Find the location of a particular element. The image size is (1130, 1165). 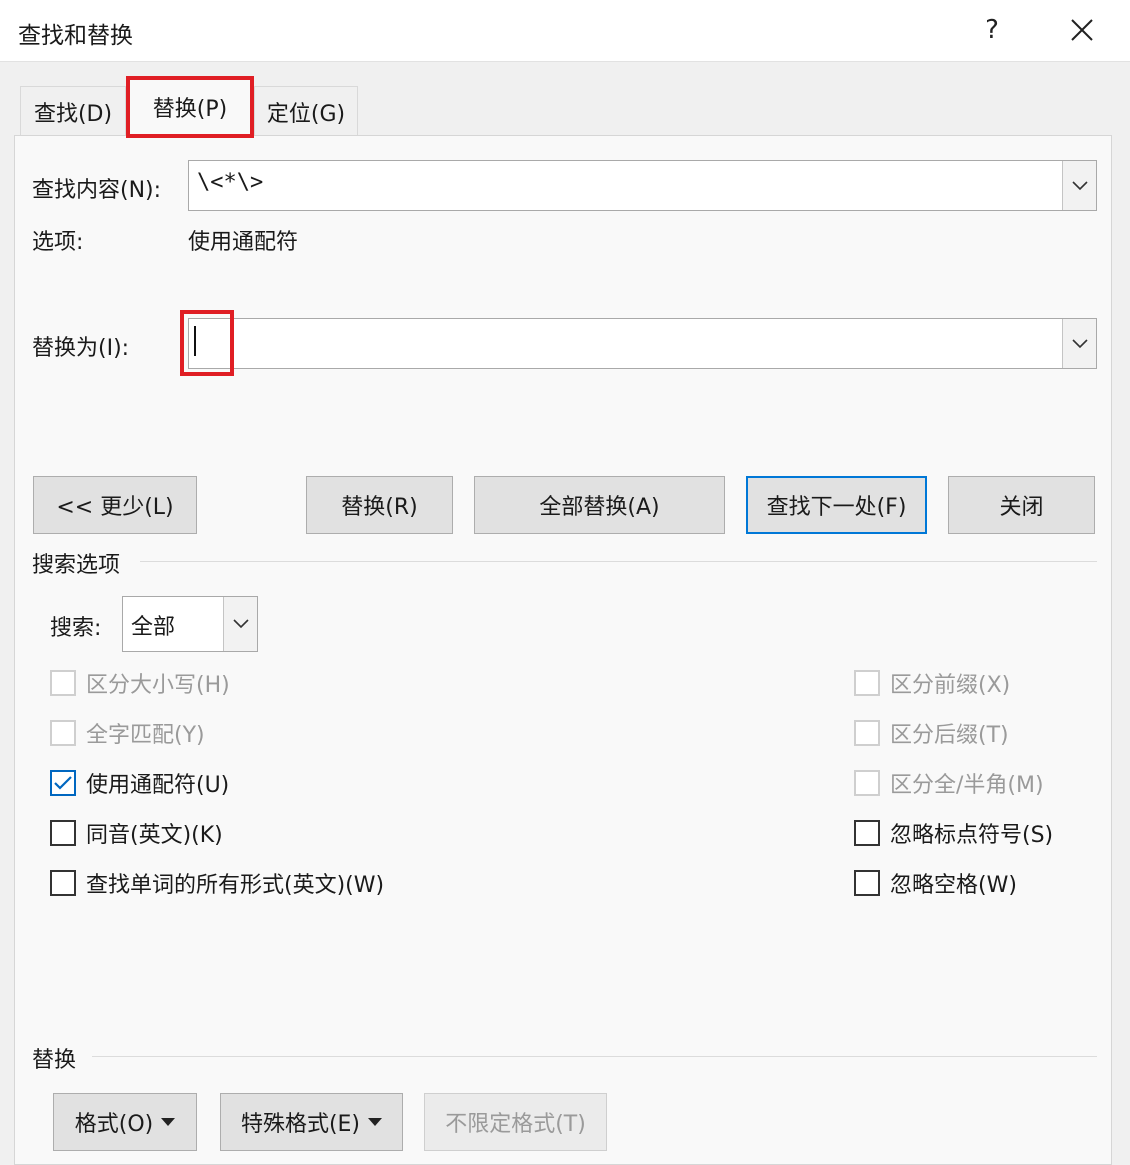

ignore-punctuation-checkbox: 忽略标点符号(S) is located at coordinates (953, 833).